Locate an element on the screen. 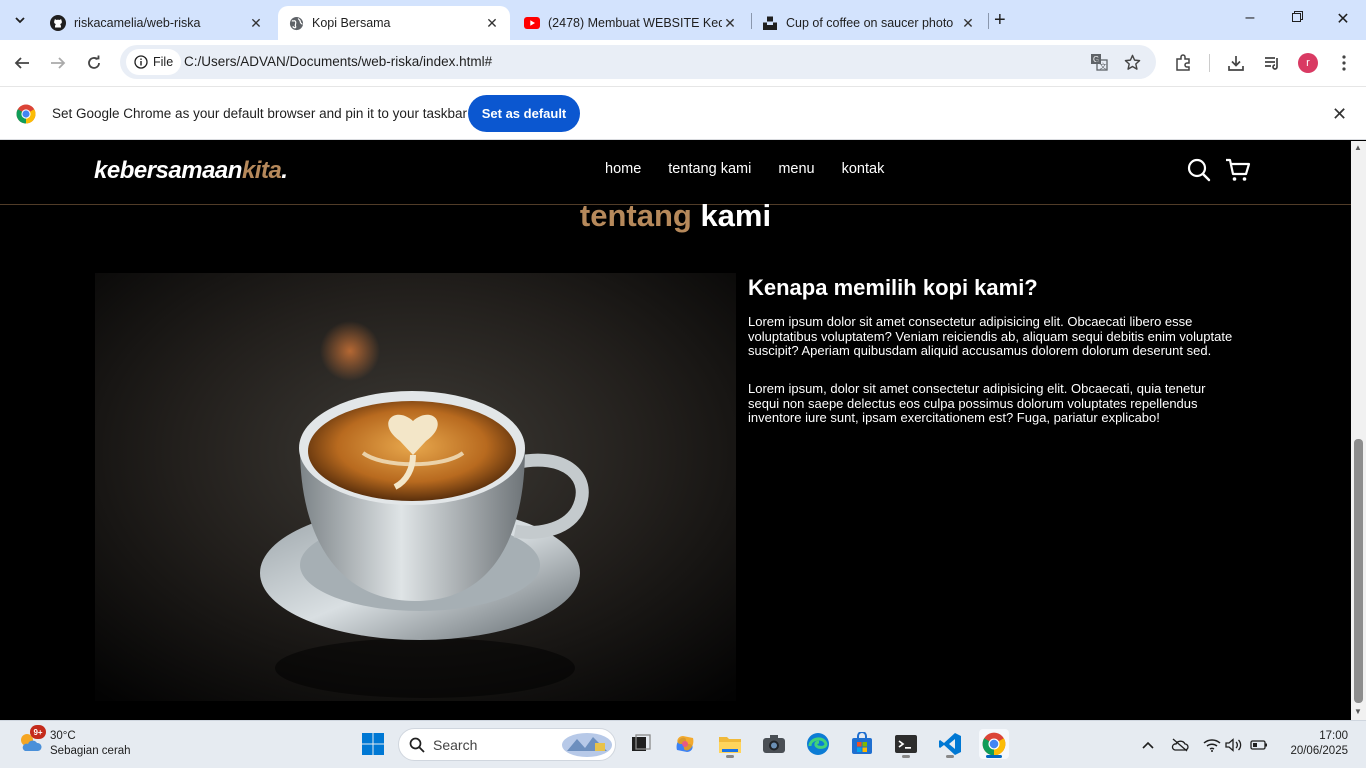 This screenshot has width=1366, height=768. tab-title: Cup of coffee on saucer photo is located at coordinates (870, 23).